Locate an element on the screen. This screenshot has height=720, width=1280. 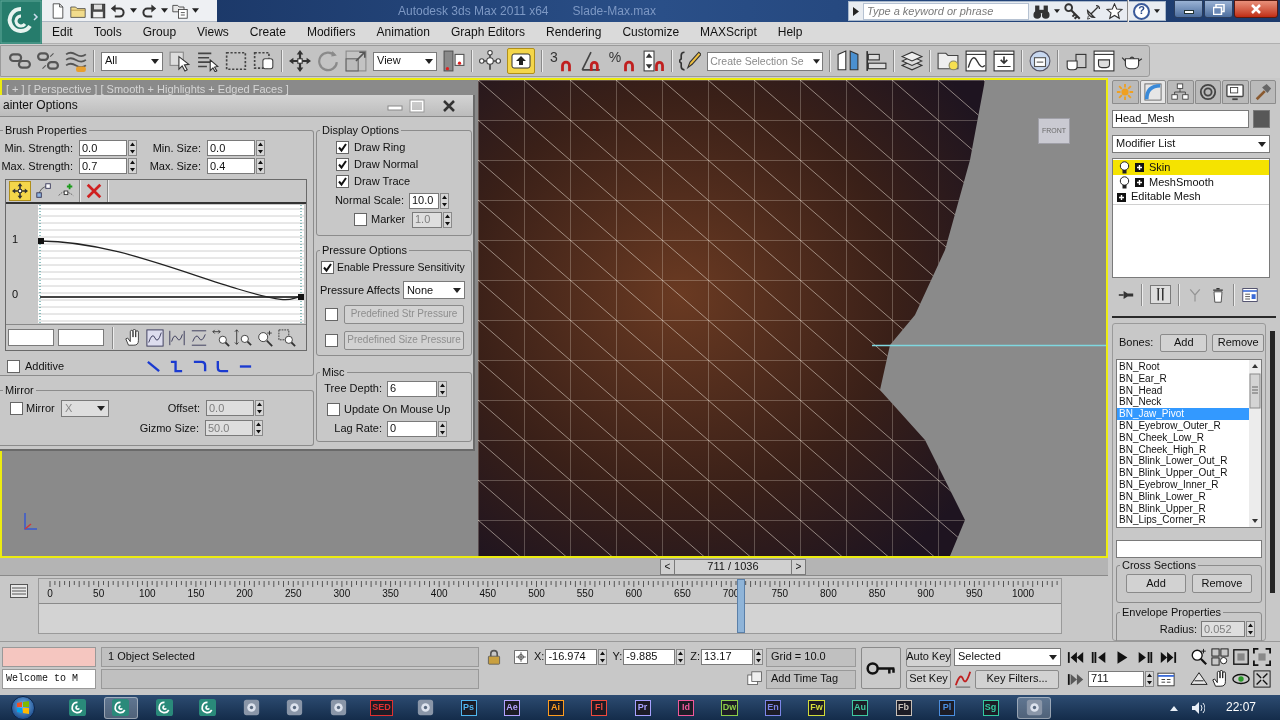
stack-item: MeshSmooth is located at coordinates (1191, 182).